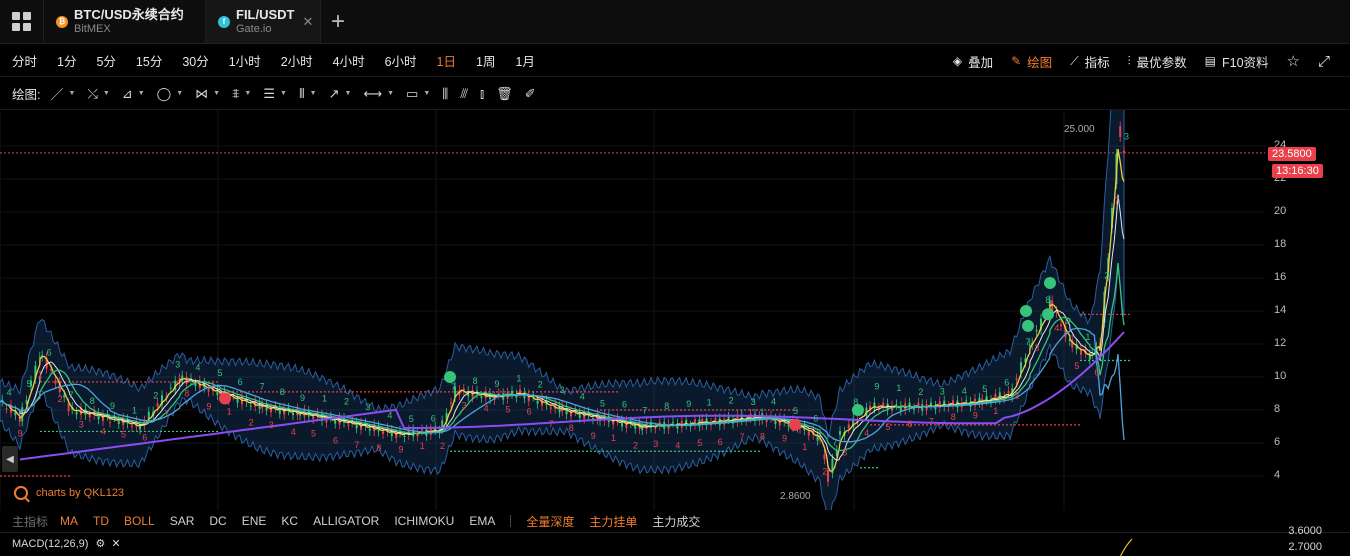  I want to click on magic-tool-icon: ✐, so click(530, 93).